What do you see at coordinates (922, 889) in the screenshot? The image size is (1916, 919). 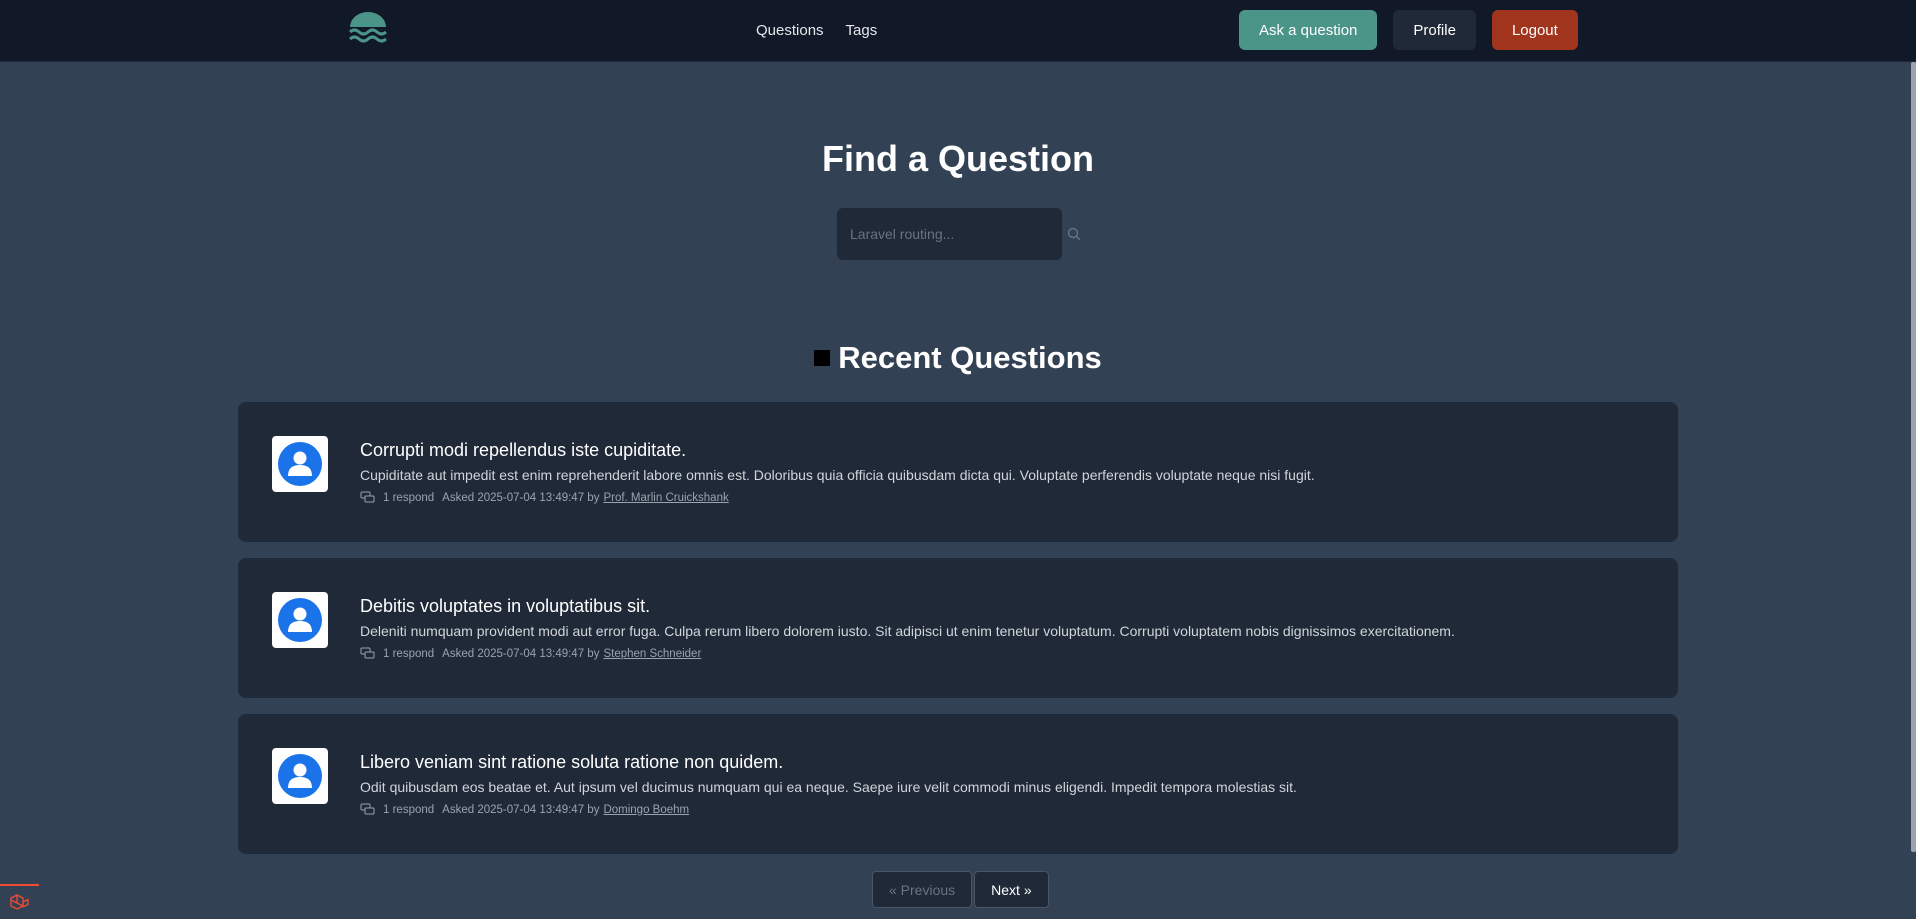 I see `previous-page-button: « Previous` at bounding box center [922, 889].